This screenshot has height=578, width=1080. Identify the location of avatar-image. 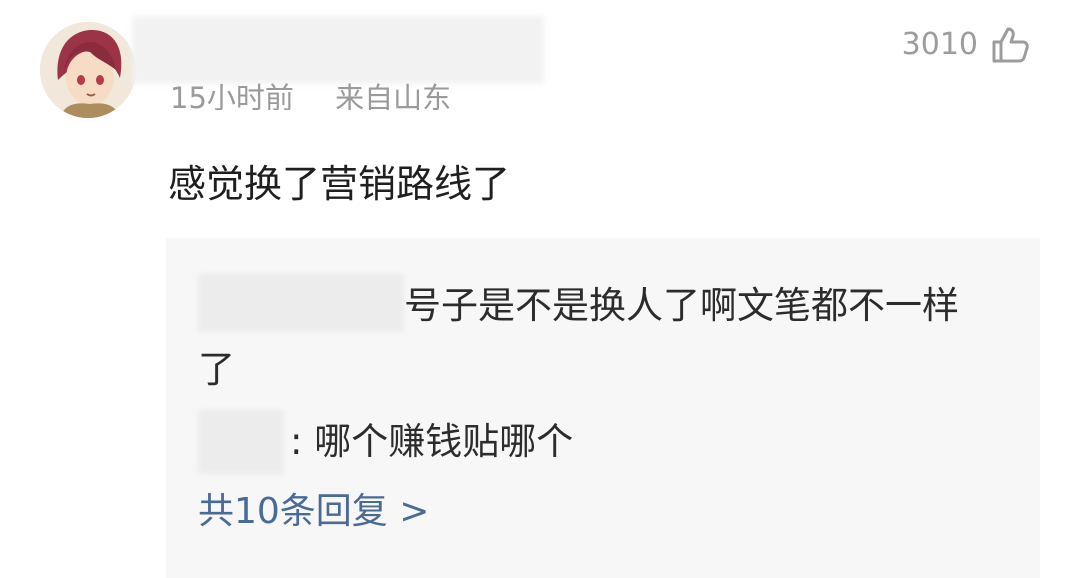
(88, 70).